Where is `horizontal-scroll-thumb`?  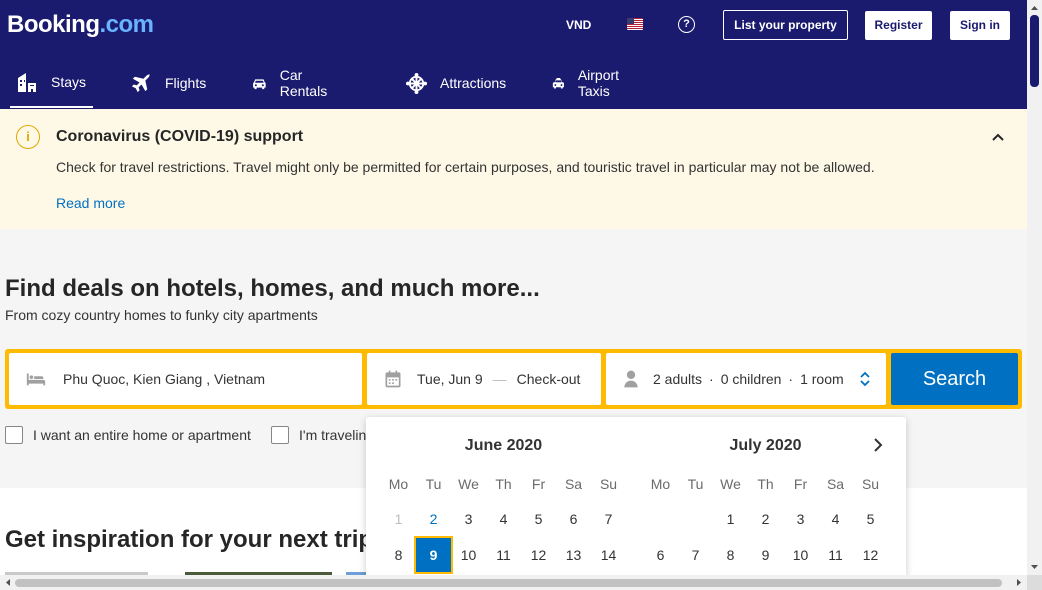
horizontal-scroll-thumb is located at coordinates (508, 583).